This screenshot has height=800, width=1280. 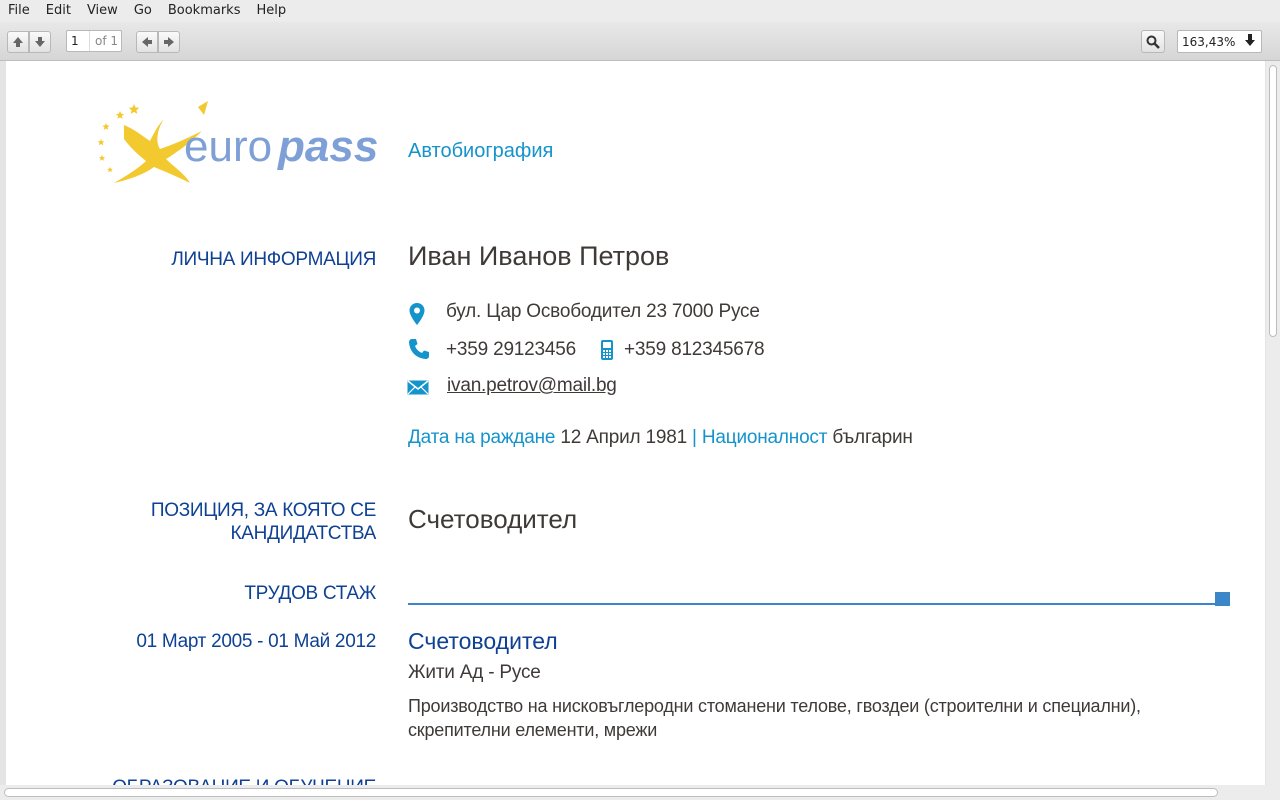 I want to click on employer: Жити Ад - Русе, so click(x=474, y=672).